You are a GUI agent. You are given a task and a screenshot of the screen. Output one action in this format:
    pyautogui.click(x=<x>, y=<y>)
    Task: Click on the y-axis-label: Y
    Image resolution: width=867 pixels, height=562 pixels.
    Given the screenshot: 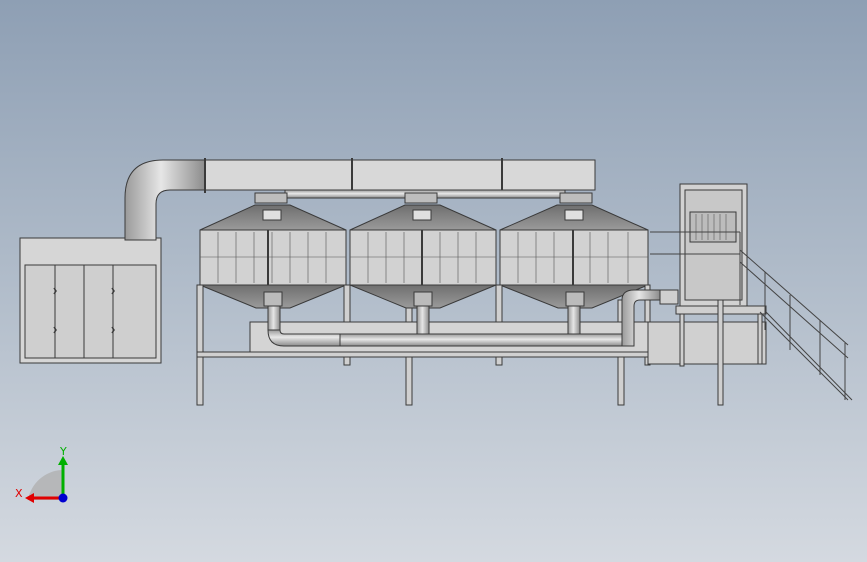 What is the action you would take?
    pyautogui.click(x=63, y=451)
    